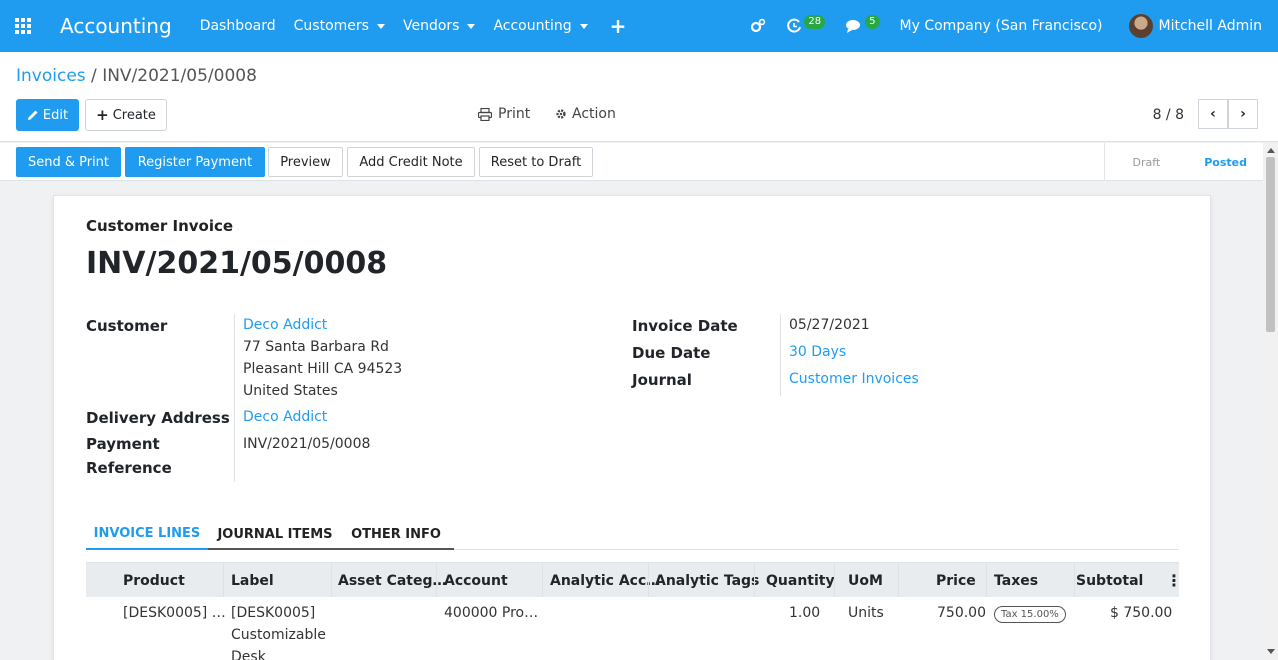  Describe the element at coordinates (102, 115) in the screenshot. I see `plus-icon: +` at that location.